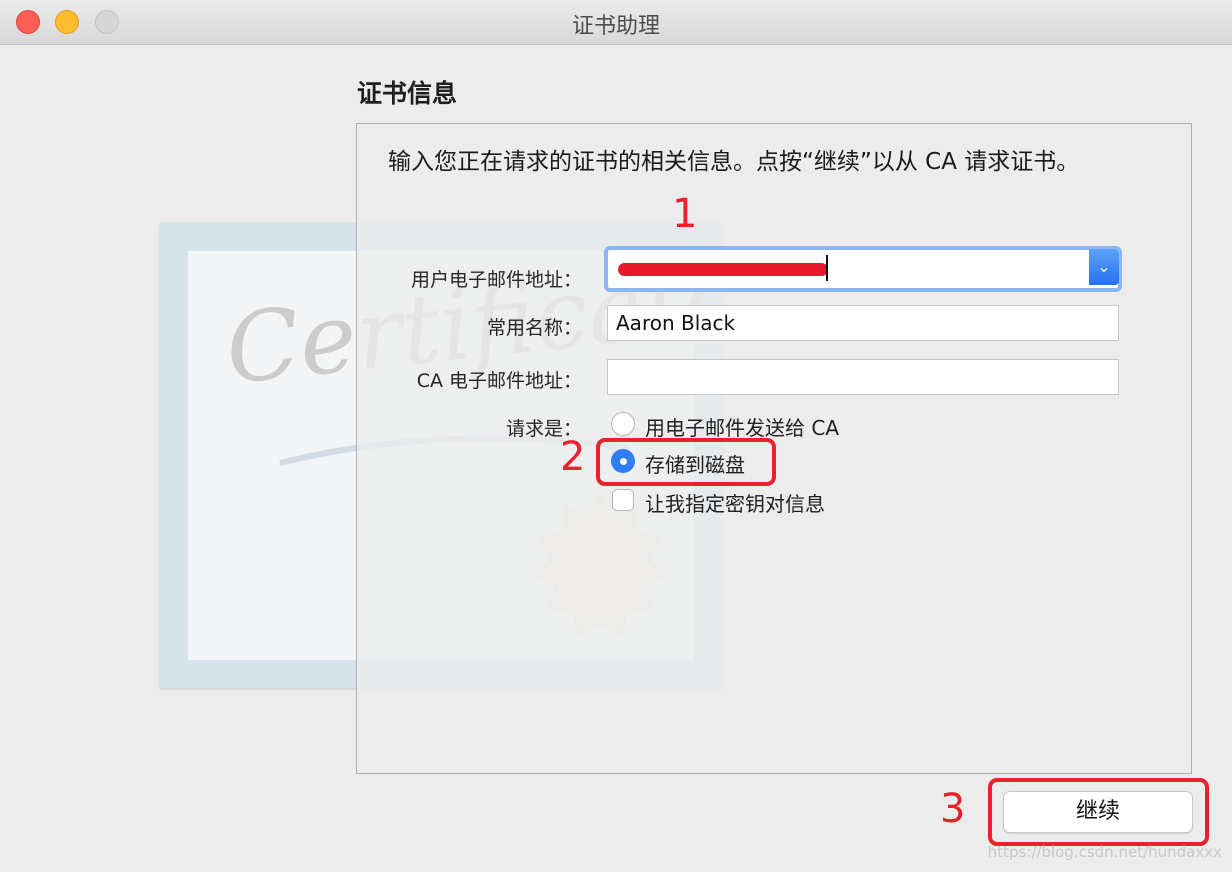  Describe the element at coordinates (953, 809) in the screenshot. I see `annotation-number-3: 3` at that location.